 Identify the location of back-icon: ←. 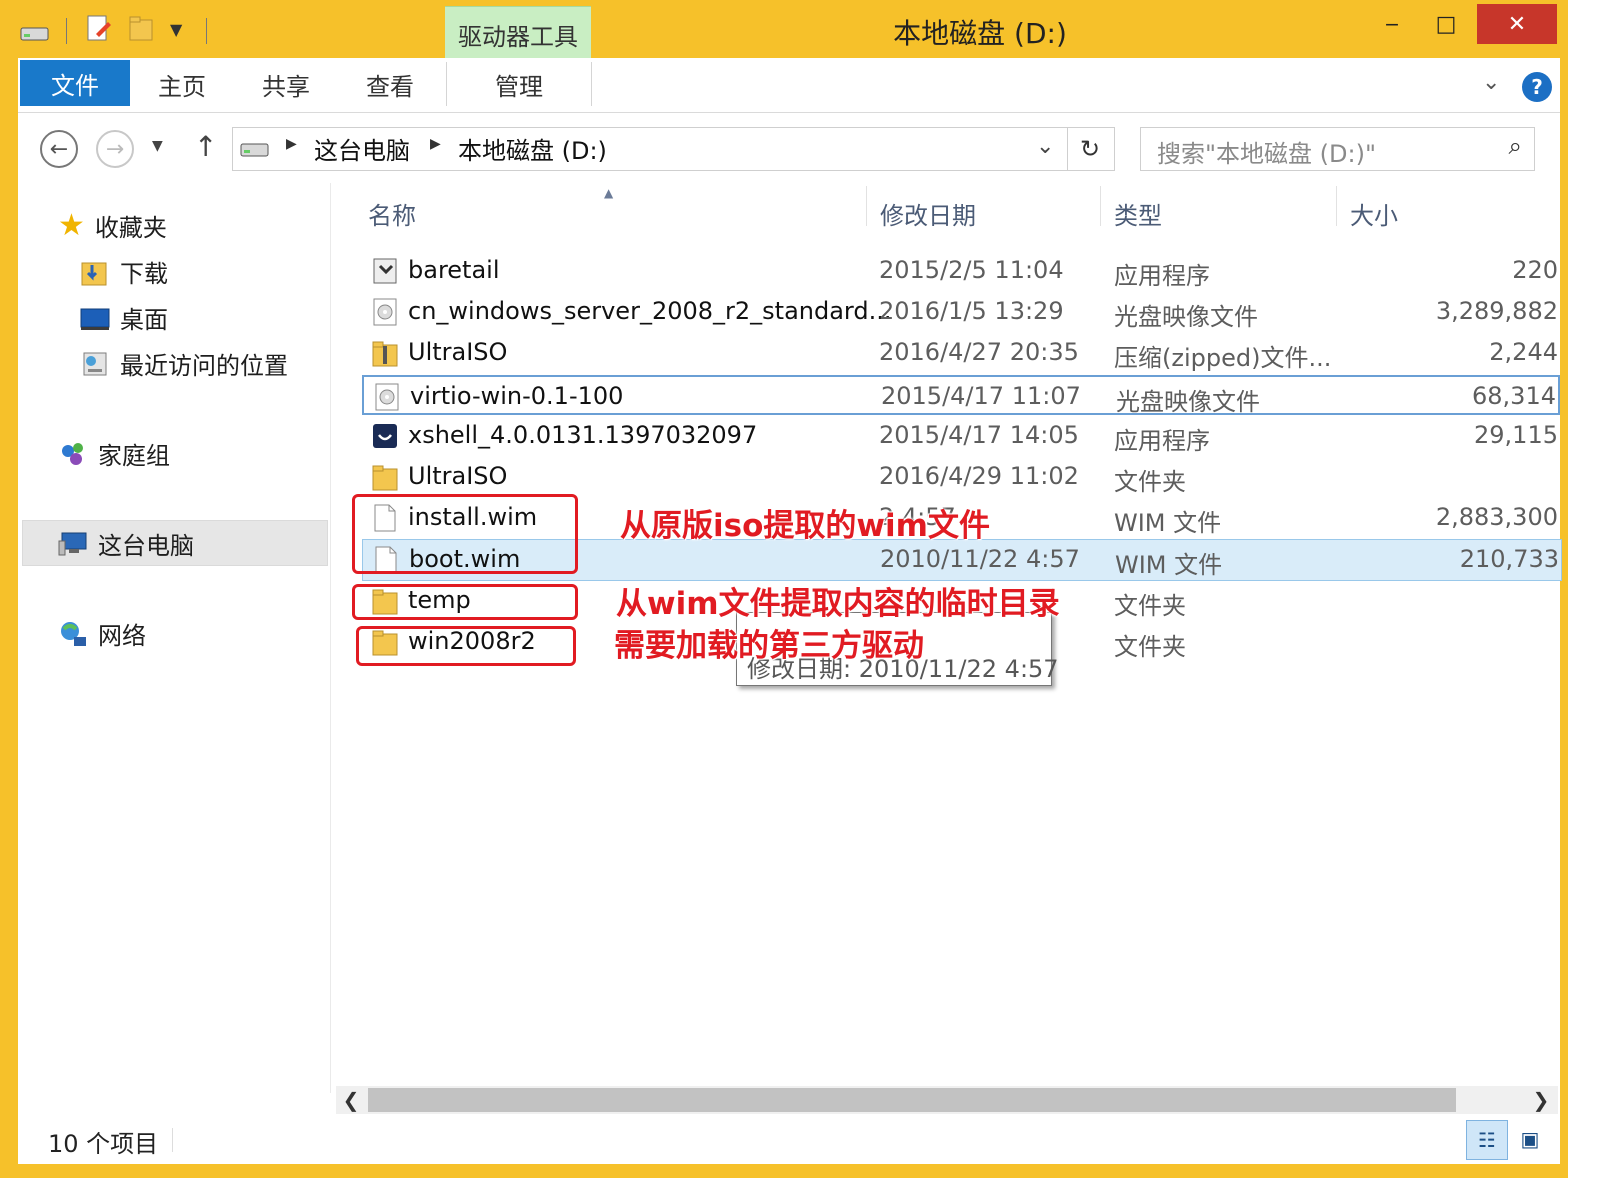
(59, 149).